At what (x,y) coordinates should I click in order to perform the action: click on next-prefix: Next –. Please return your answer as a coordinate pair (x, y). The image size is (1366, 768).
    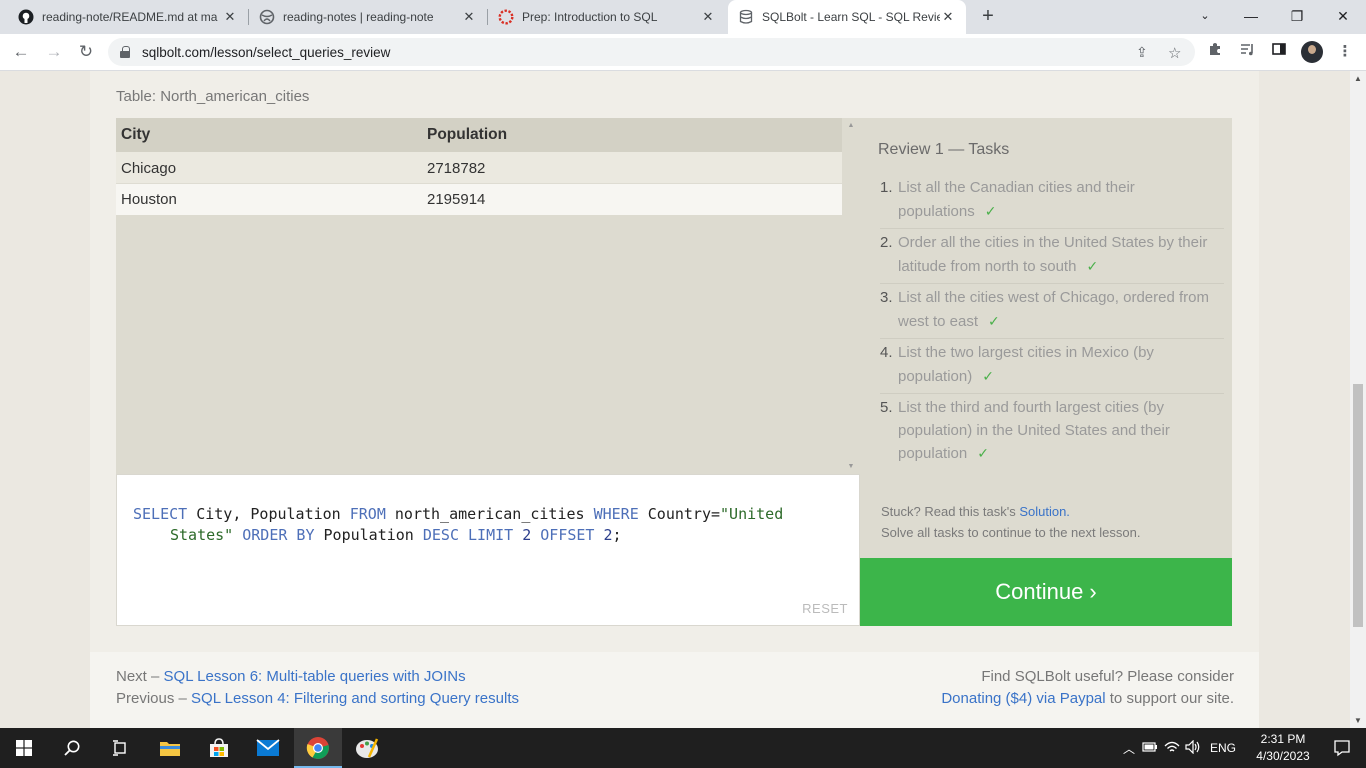
    Looking at the image, I should click on (140, 676).